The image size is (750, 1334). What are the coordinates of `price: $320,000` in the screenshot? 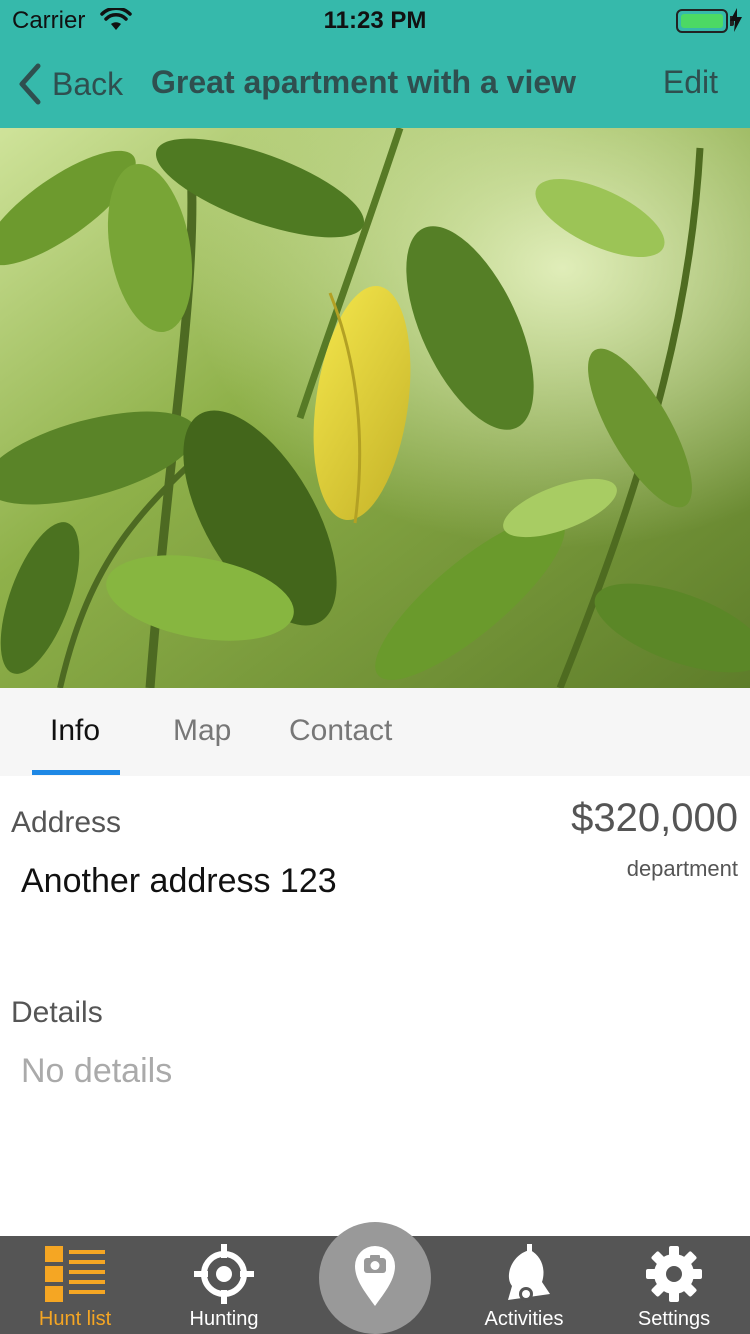 It's located at (654, 818).